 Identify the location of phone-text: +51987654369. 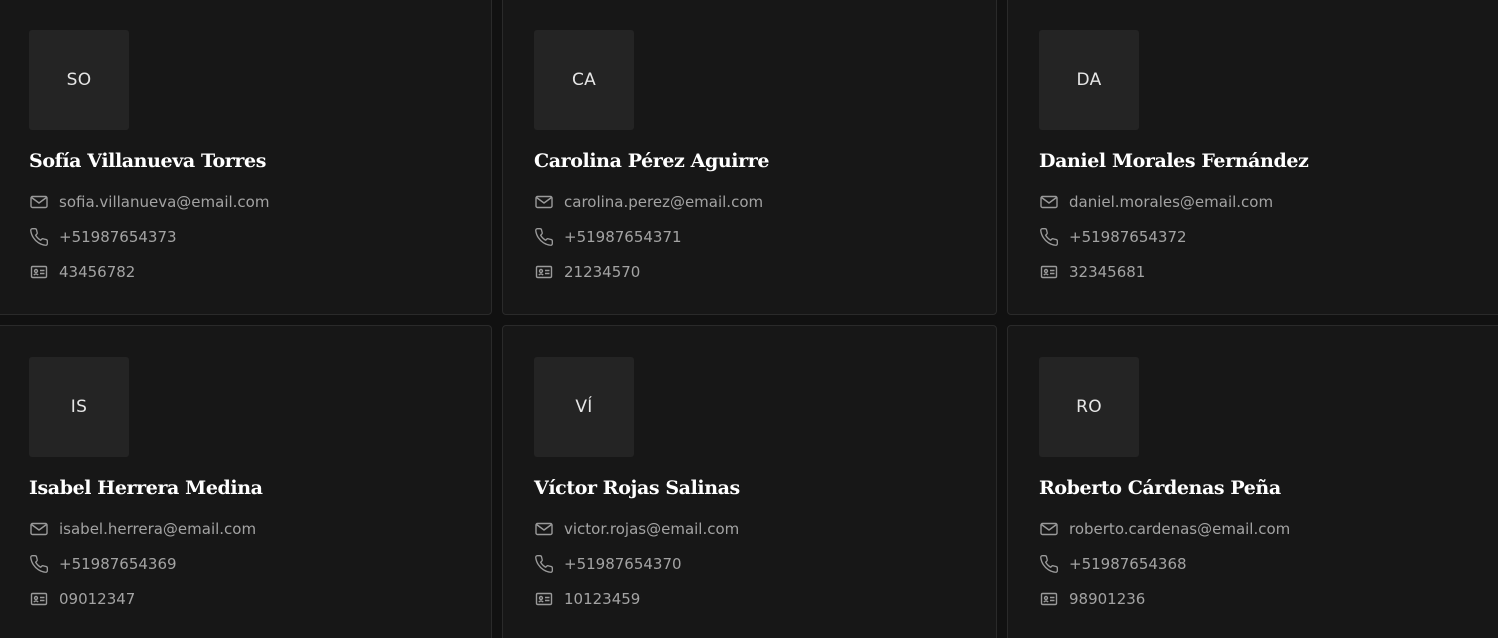
(118, 564).